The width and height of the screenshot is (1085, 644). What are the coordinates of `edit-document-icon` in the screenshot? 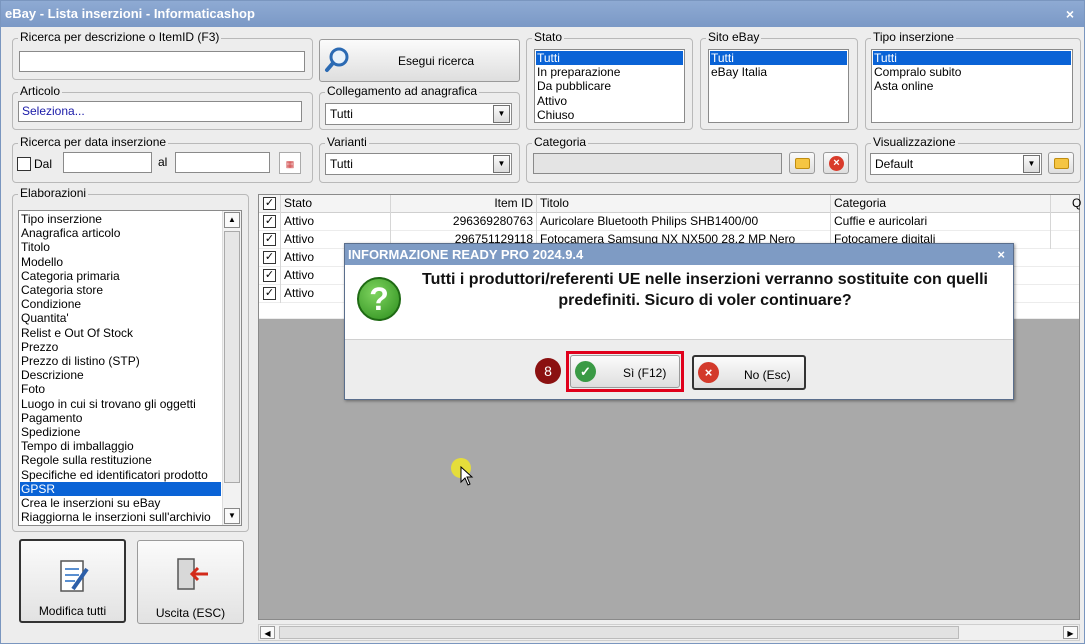 It's located at (74, 576).